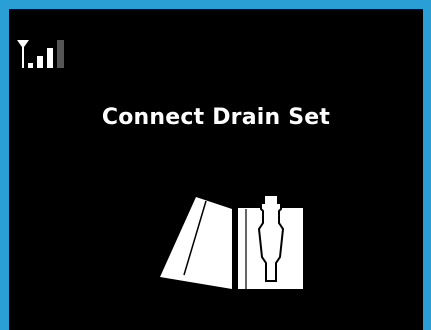 Image resolution: width=431 pixels, height=330 pixels. What do you see at coordinates (231, 241) in the screenshot?
I see `drain-set-connection-icon` at bounding box center [231, 241].